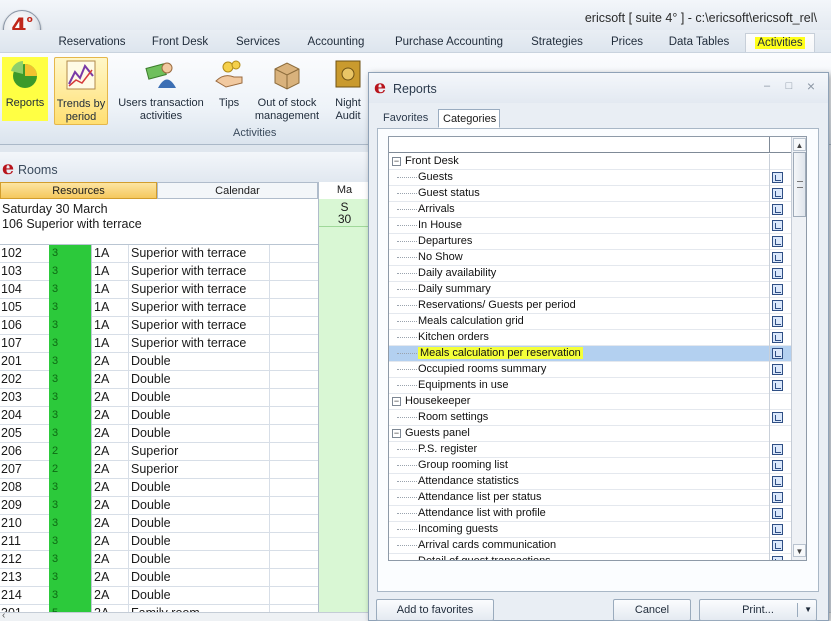  What do you see at coordinates (25, 89) in the screenshot?
I see `reports-button: Reports` at bounding box center [25, 89].